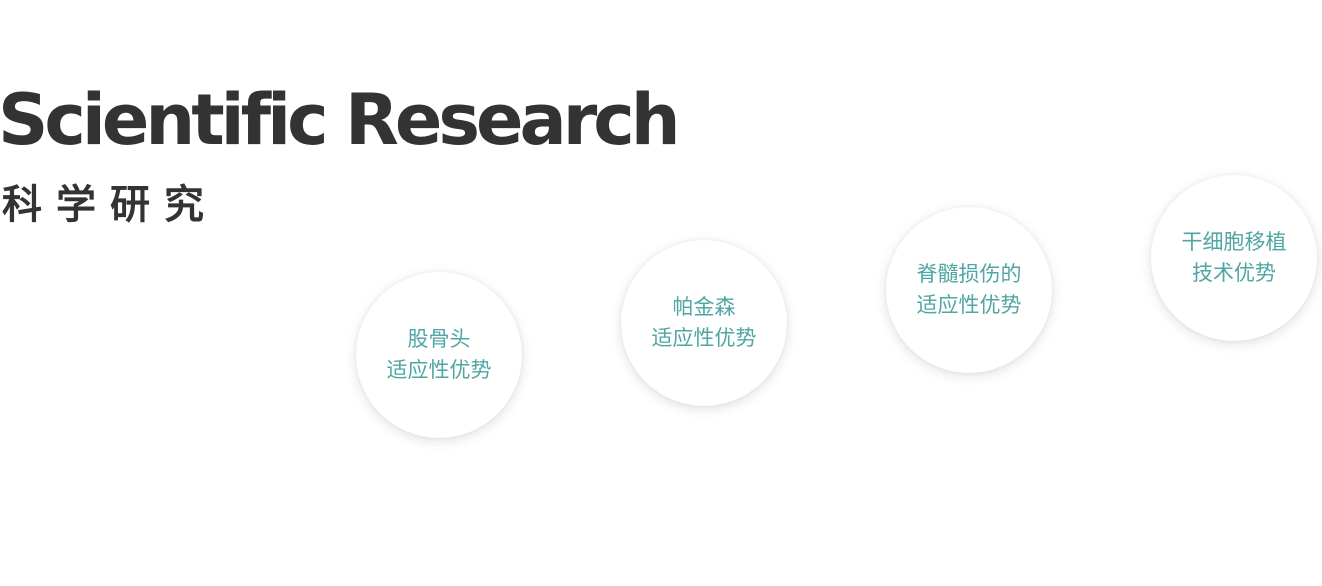  Describe the element at coordinates (969, 274) in the screenshot. I see `topic-line-1: 脊髓损伤的` at that location.